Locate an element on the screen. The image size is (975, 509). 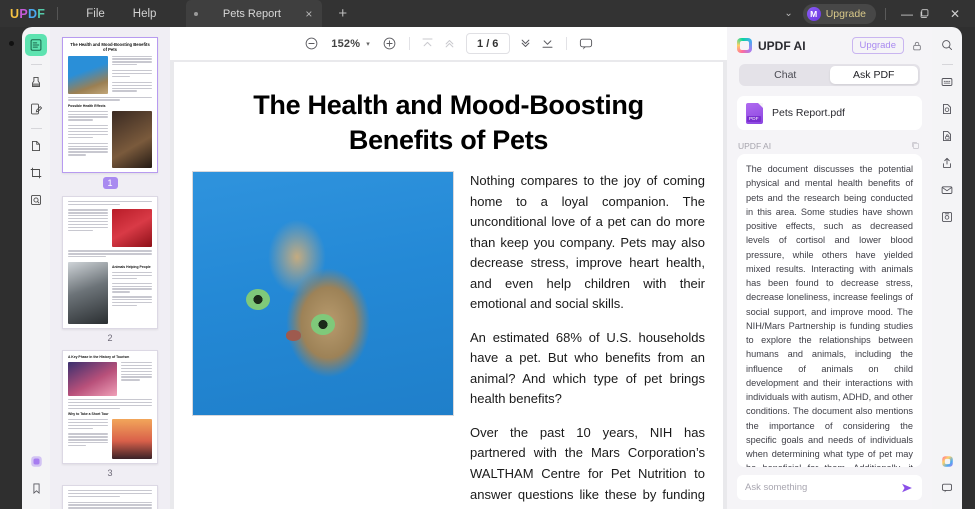
ai-input-row is located at coordinates (829, 487).